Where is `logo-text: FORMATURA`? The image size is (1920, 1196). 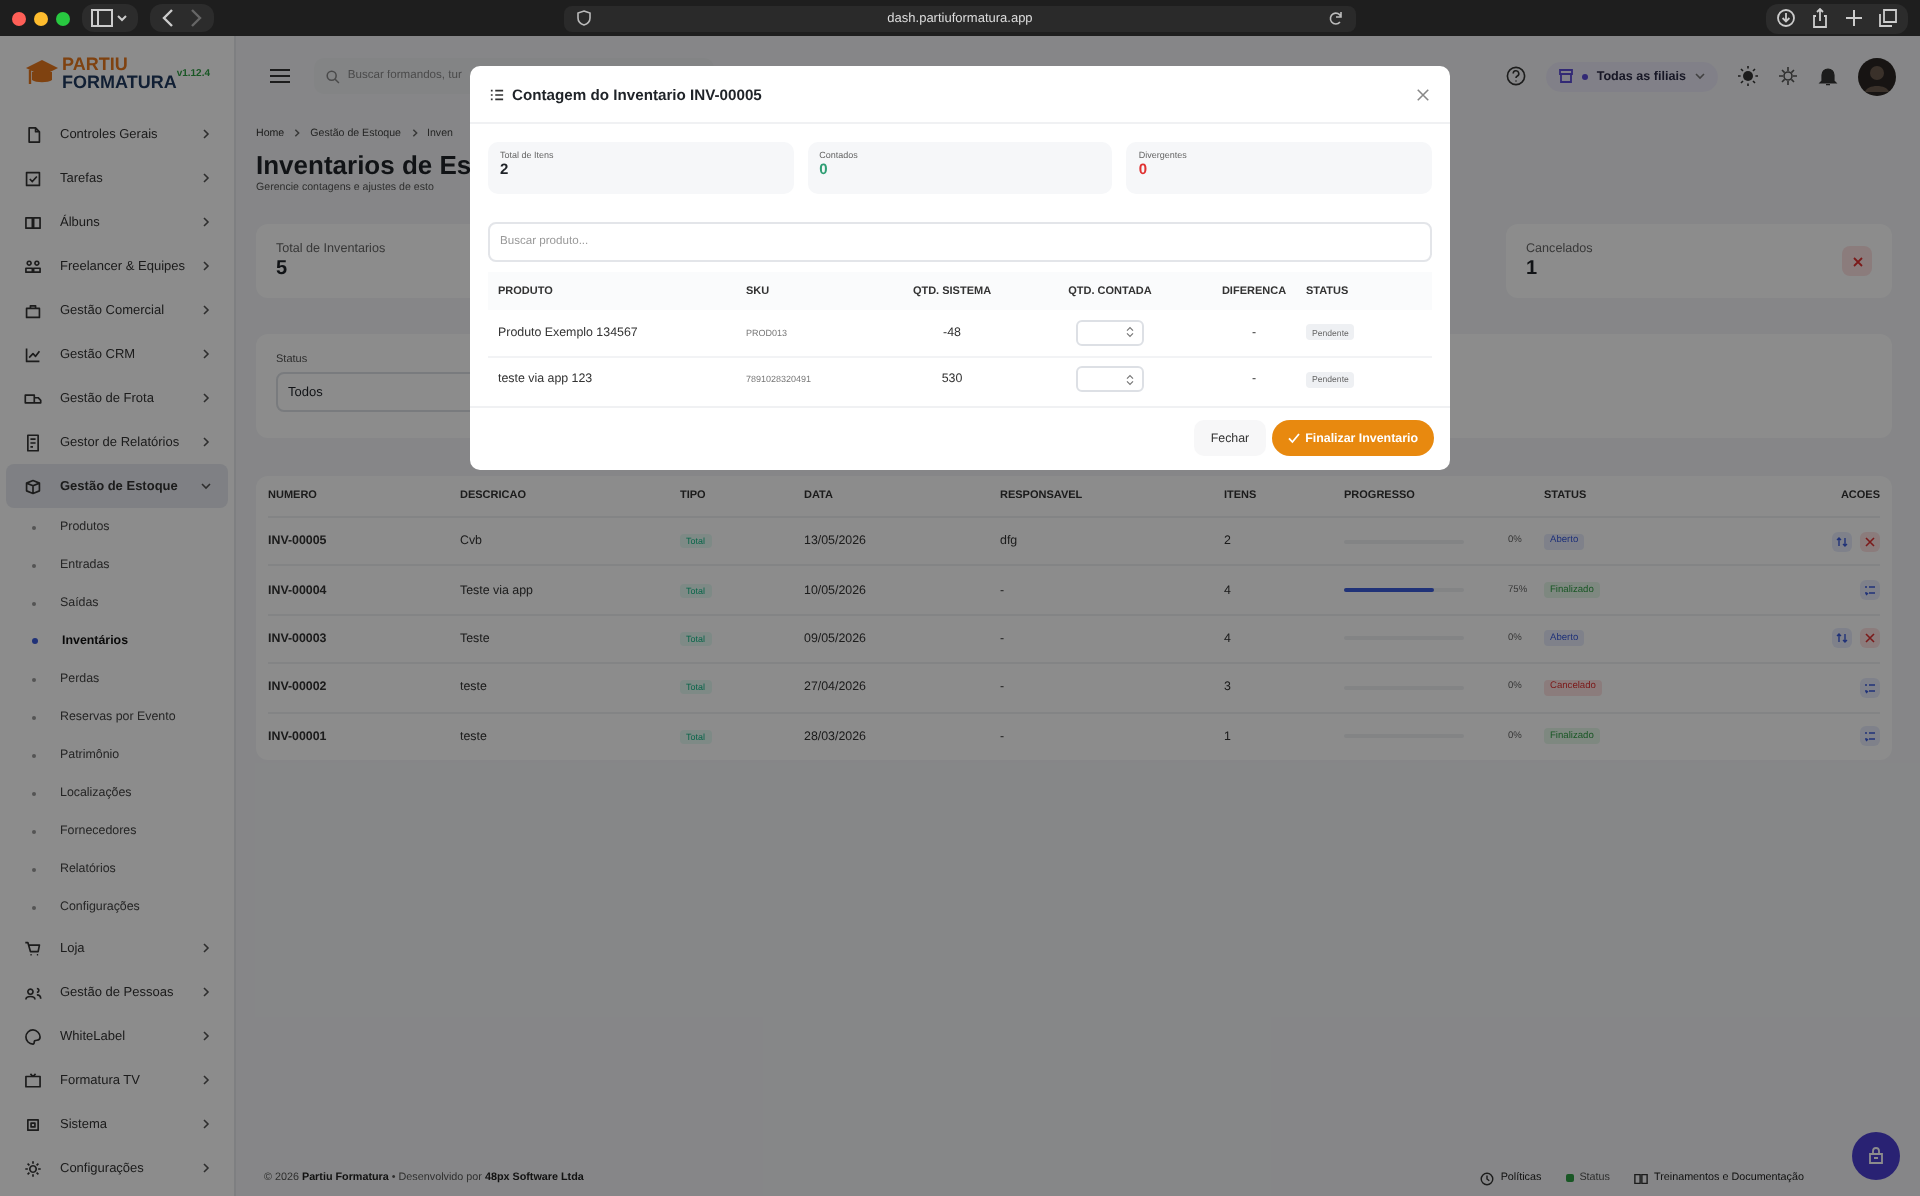 logo-text: FORMATURA is located at coordinates (119, 83).